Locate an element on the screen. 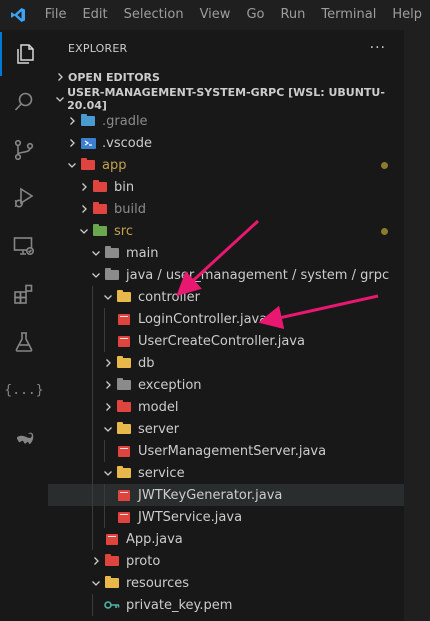  src-folder: src is located at coordinates (226, 231).